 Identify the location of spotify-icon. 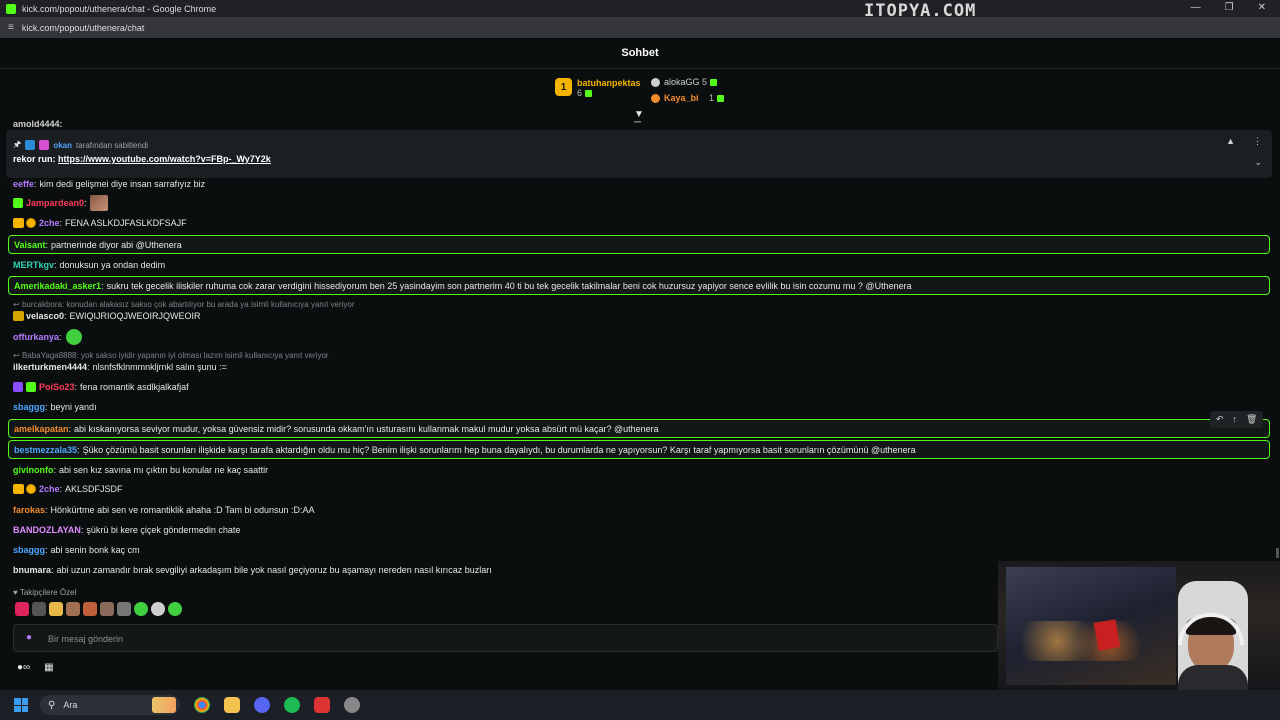
(292, 705).